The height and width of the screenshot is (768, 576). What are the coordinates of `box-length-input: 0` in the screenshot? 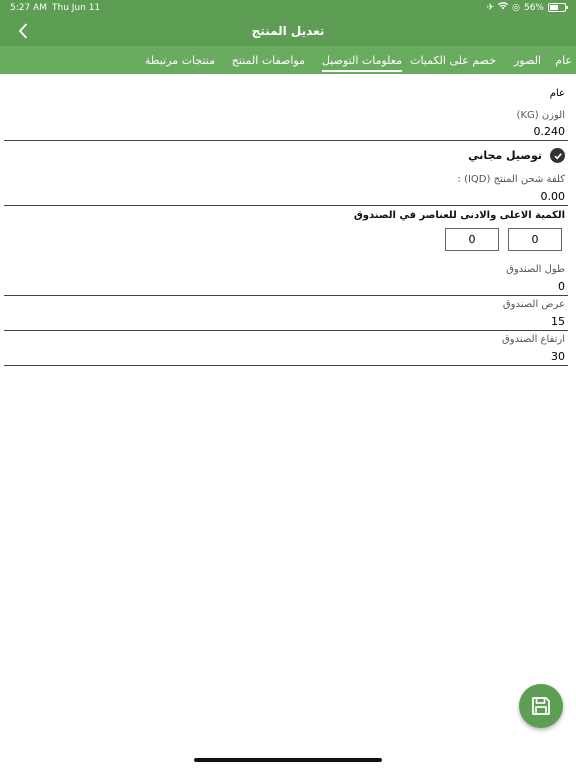 It's located at (561, 286).